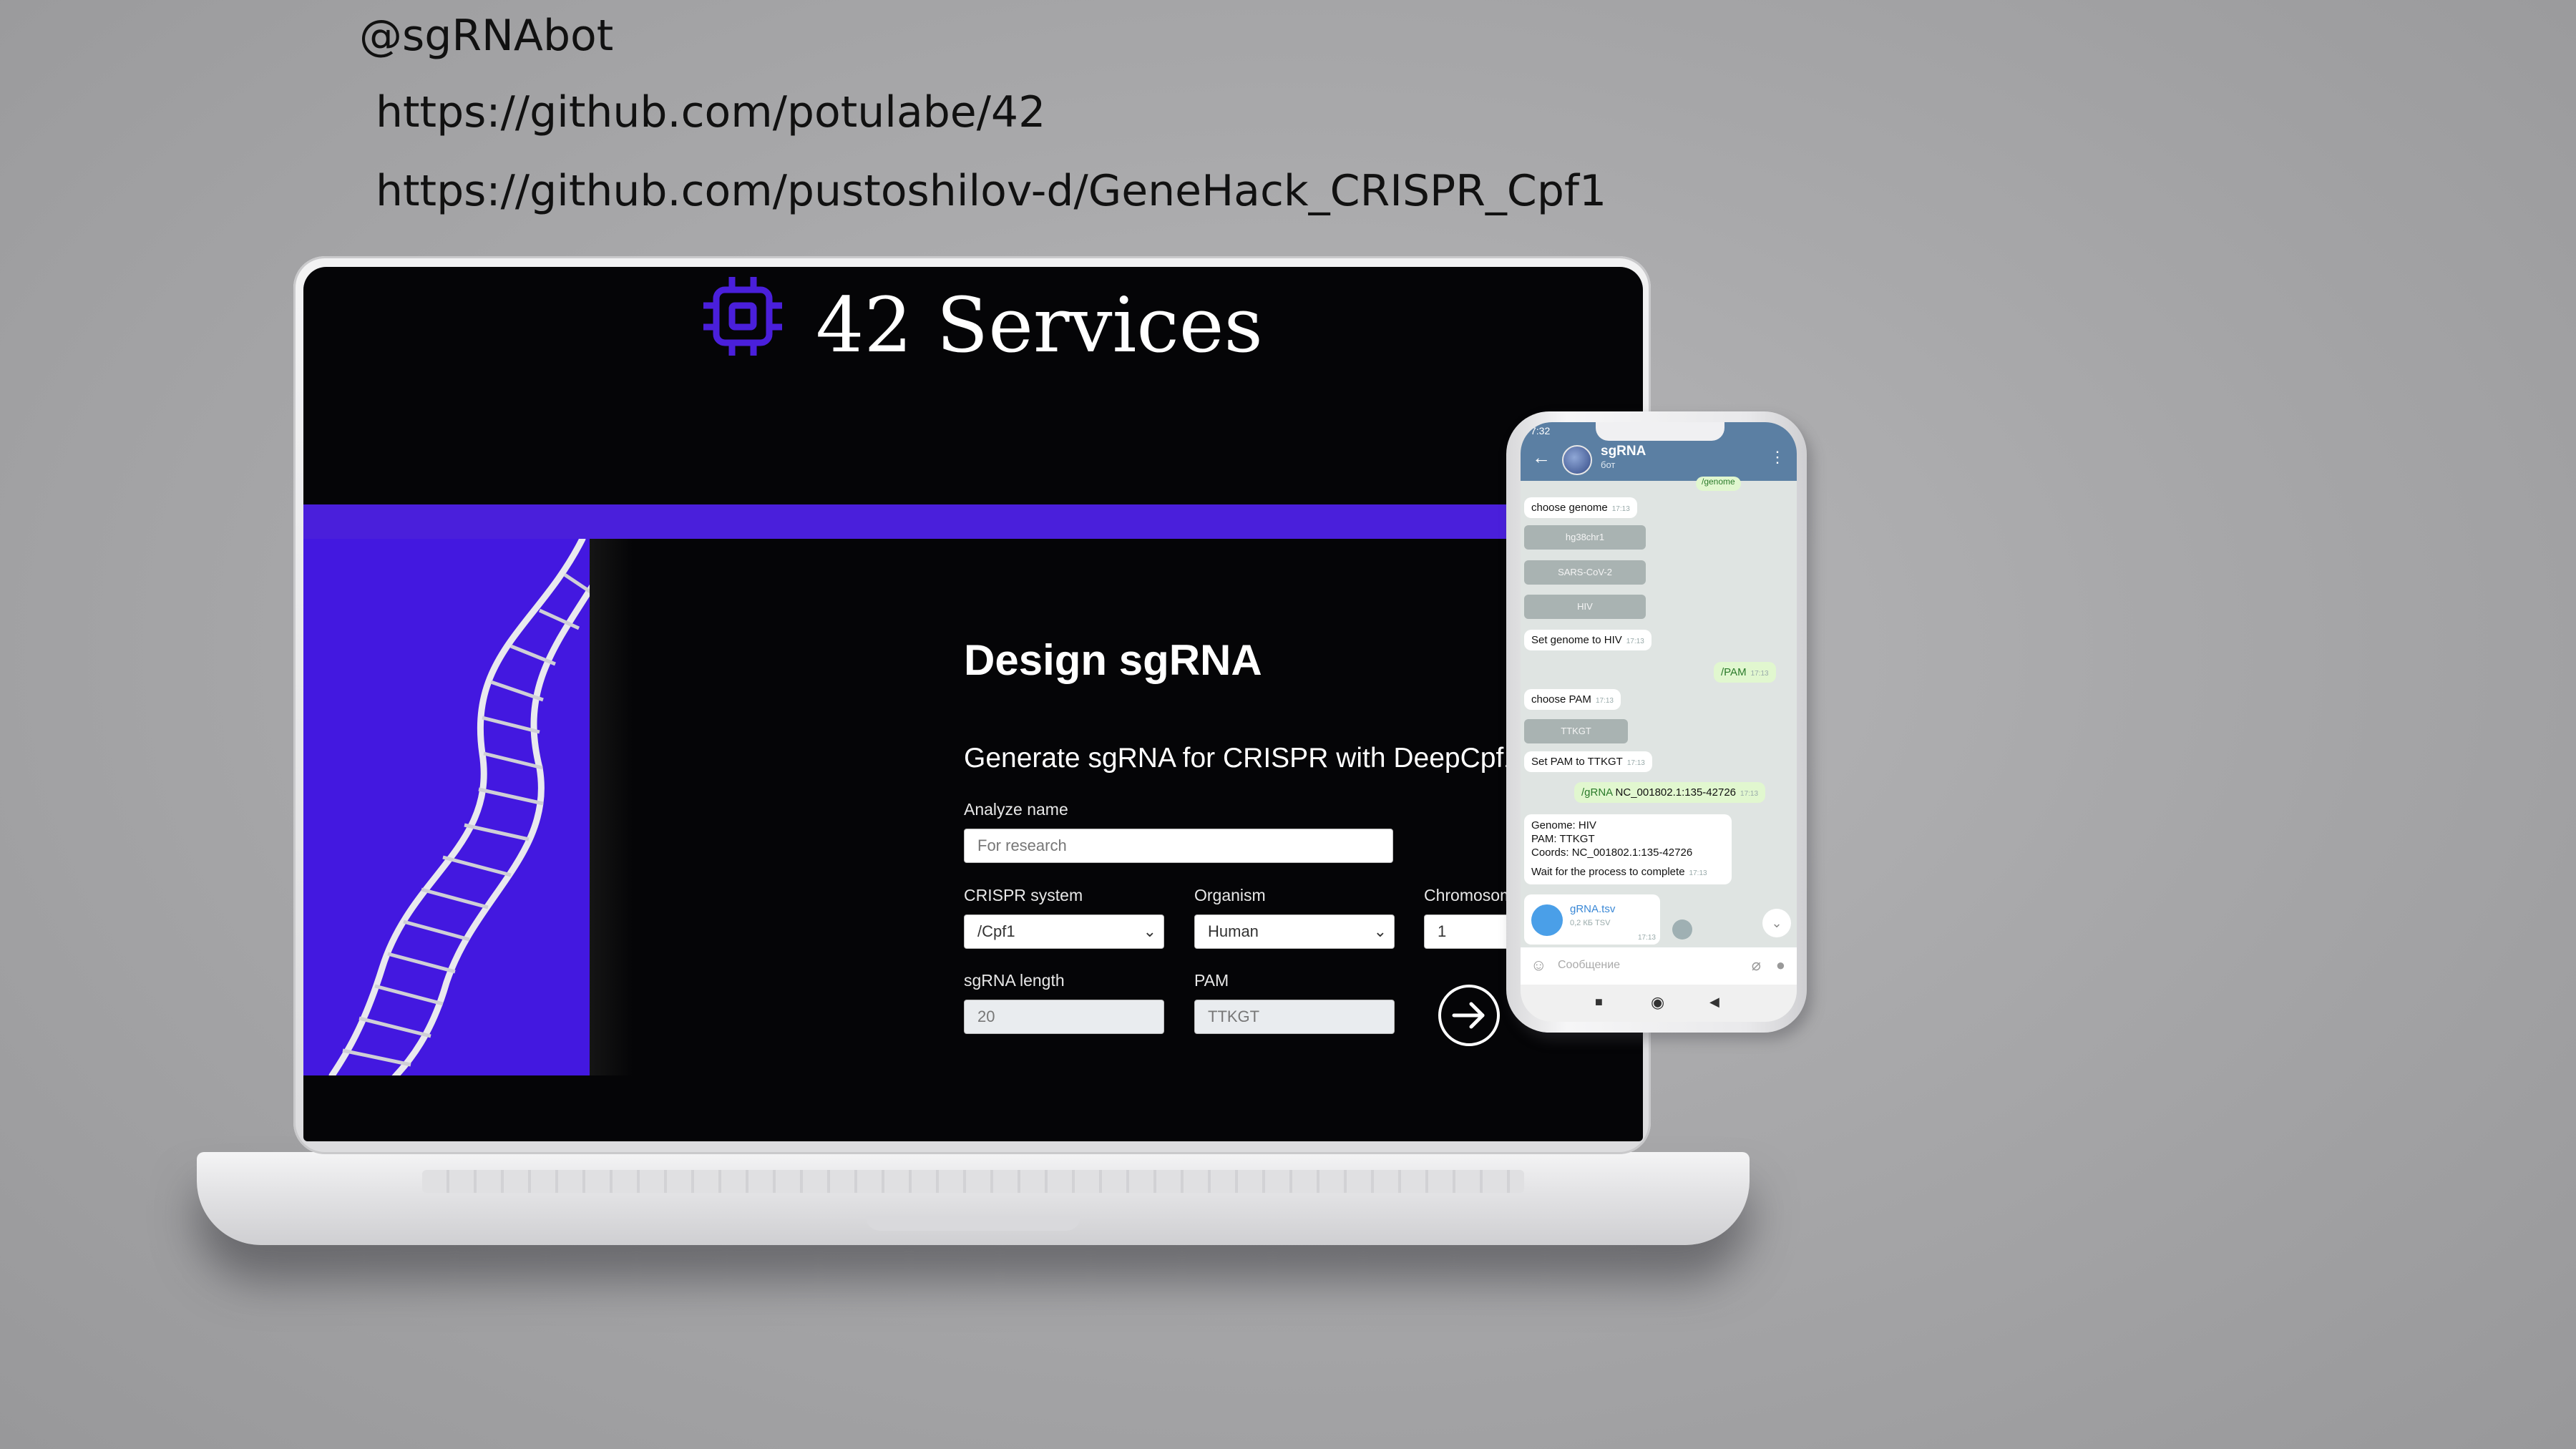  What do you see at coordinates (1718, 484) in the screenshot?
I see `message-genome-cmd: /genome` at bounding box center [1718, 484].